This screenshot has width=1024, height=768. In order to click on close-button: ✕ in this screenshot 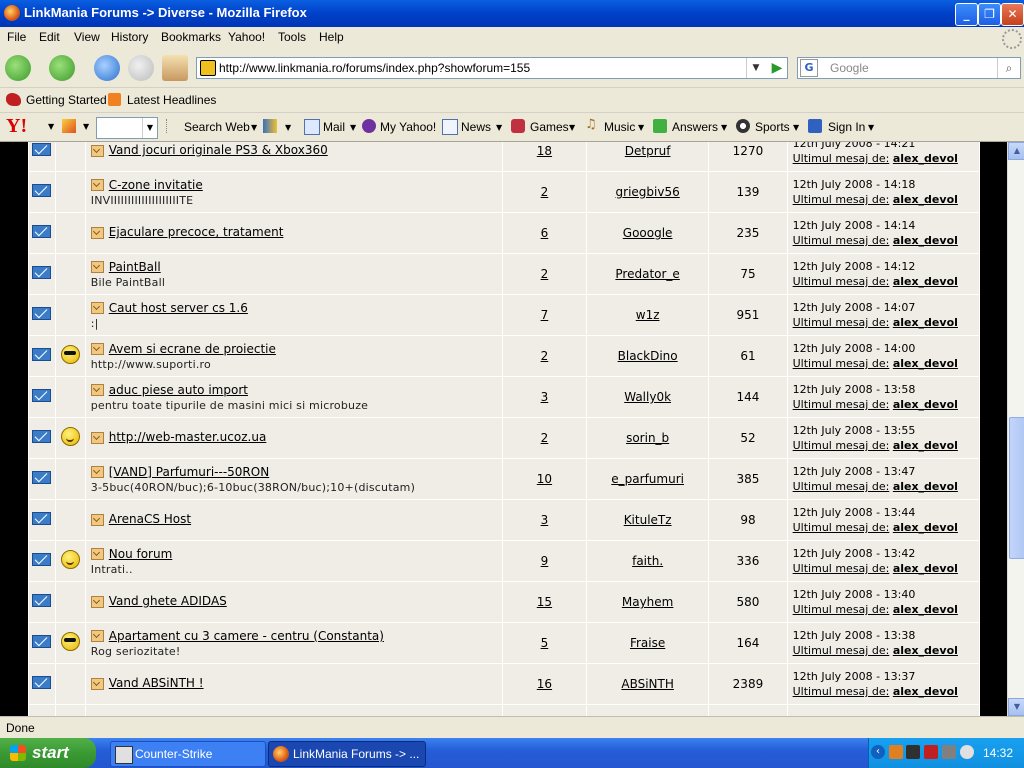, I will do `click(1012, 14)`.